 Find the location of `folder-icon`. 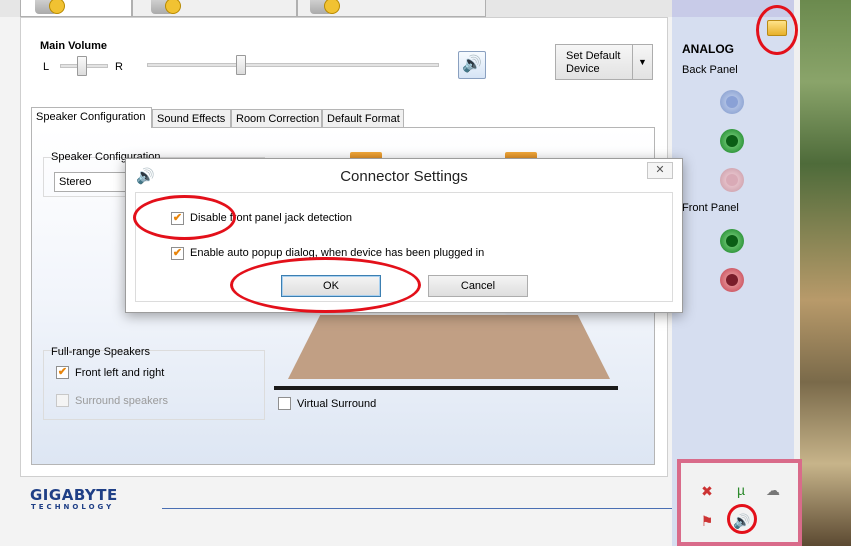

folder-icon is located at coordinates (777, 28).